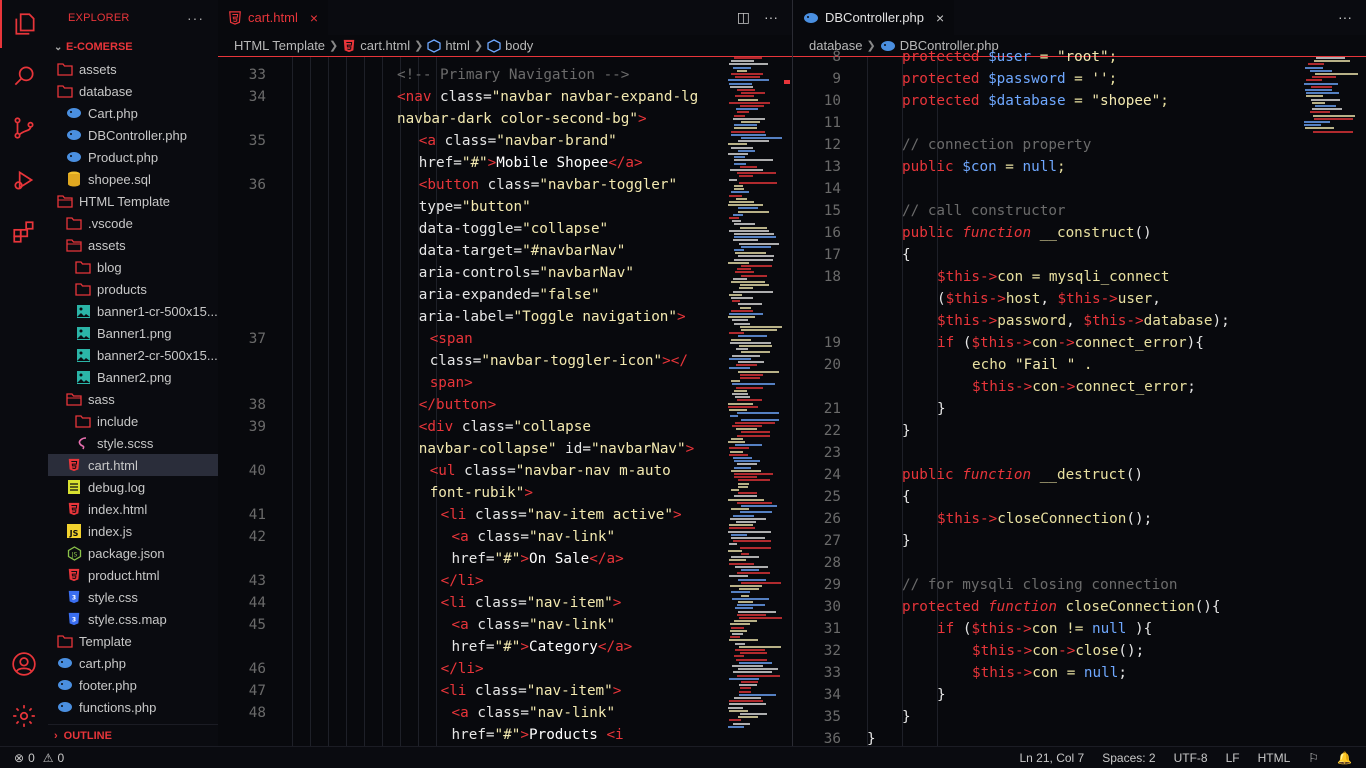 Image resolution: width=1366 pixels, height=768 pixels. I want to click on code-token: On Sale, so click(559, 559).